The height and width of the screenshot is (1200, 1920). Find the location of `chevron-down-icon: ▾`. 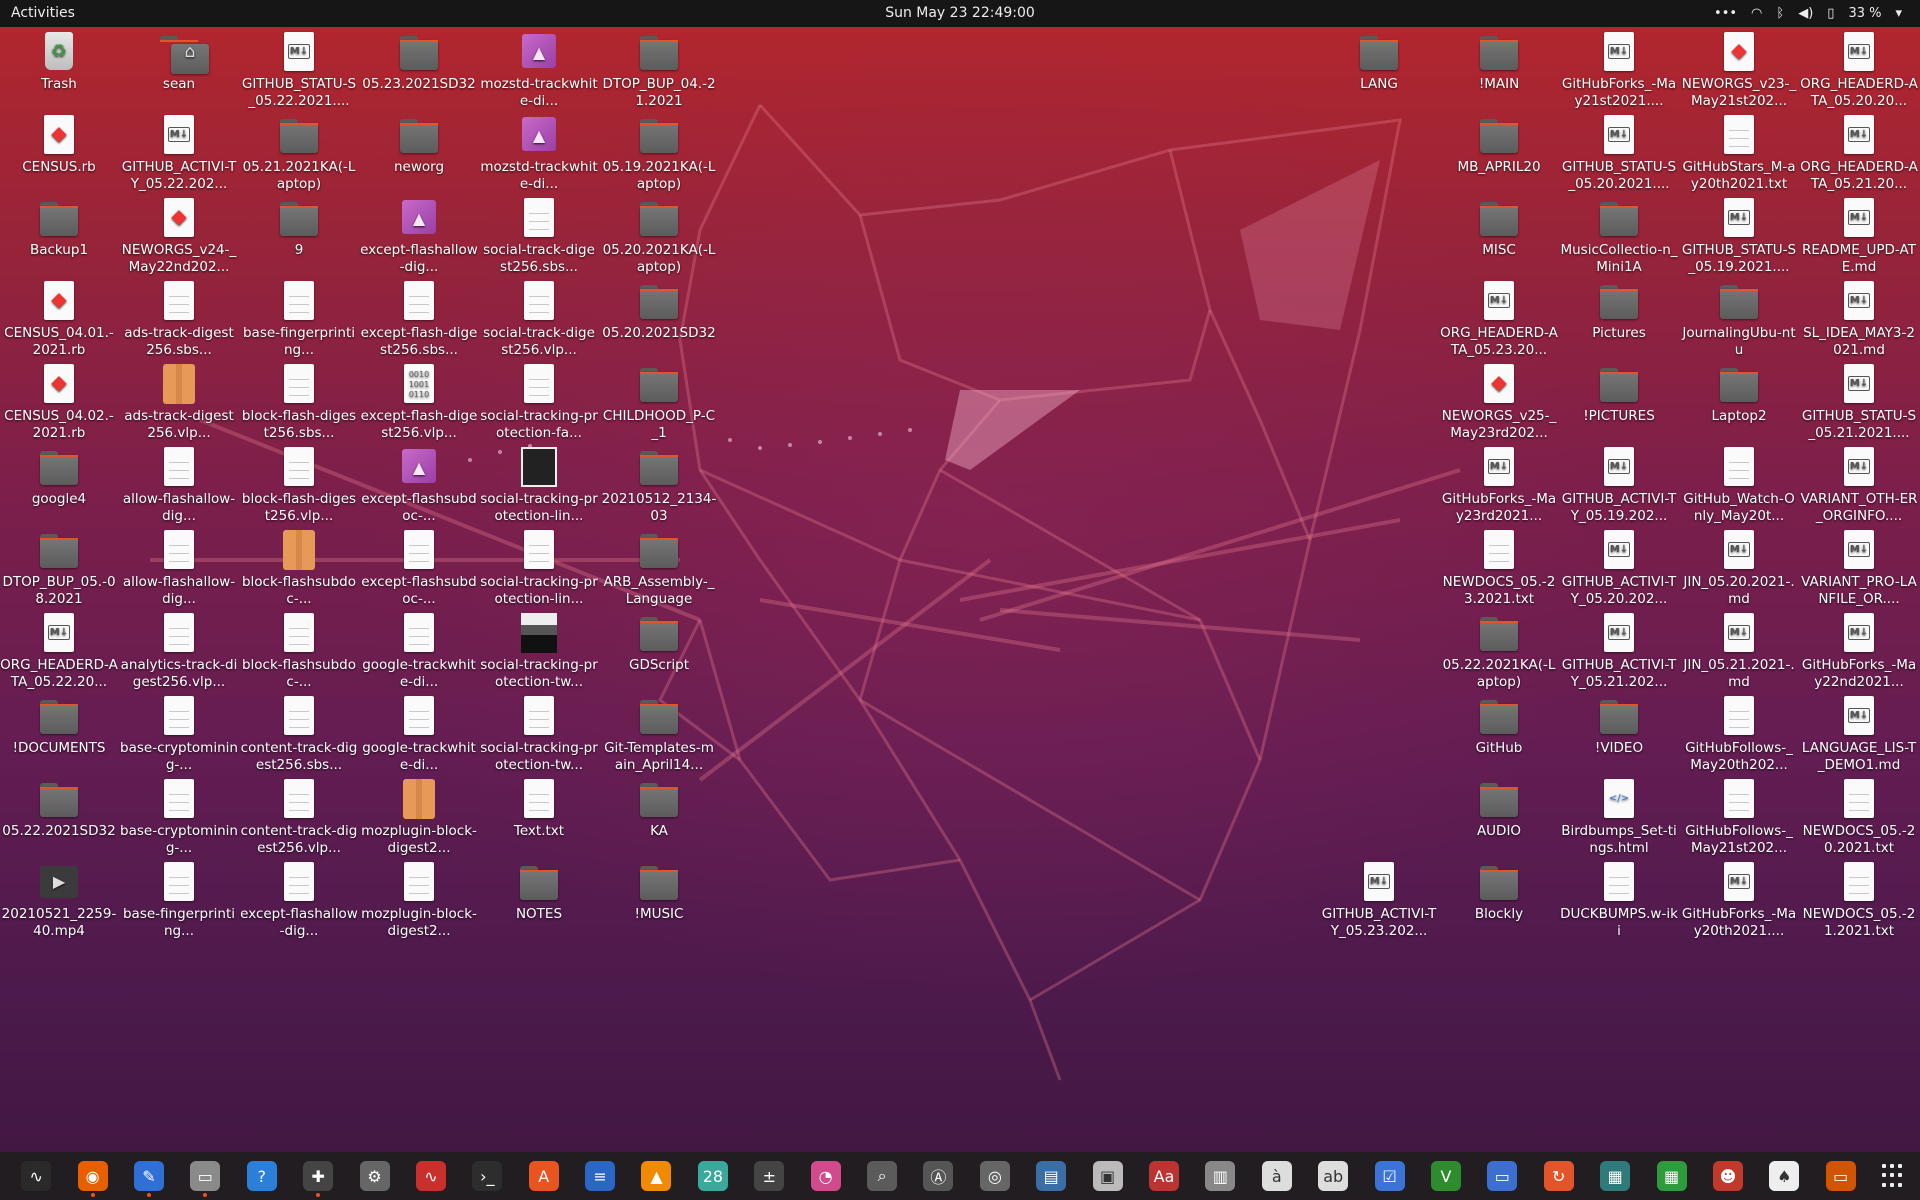

chevron-down-icon: ▾ is located at coordinates (1898, 13).